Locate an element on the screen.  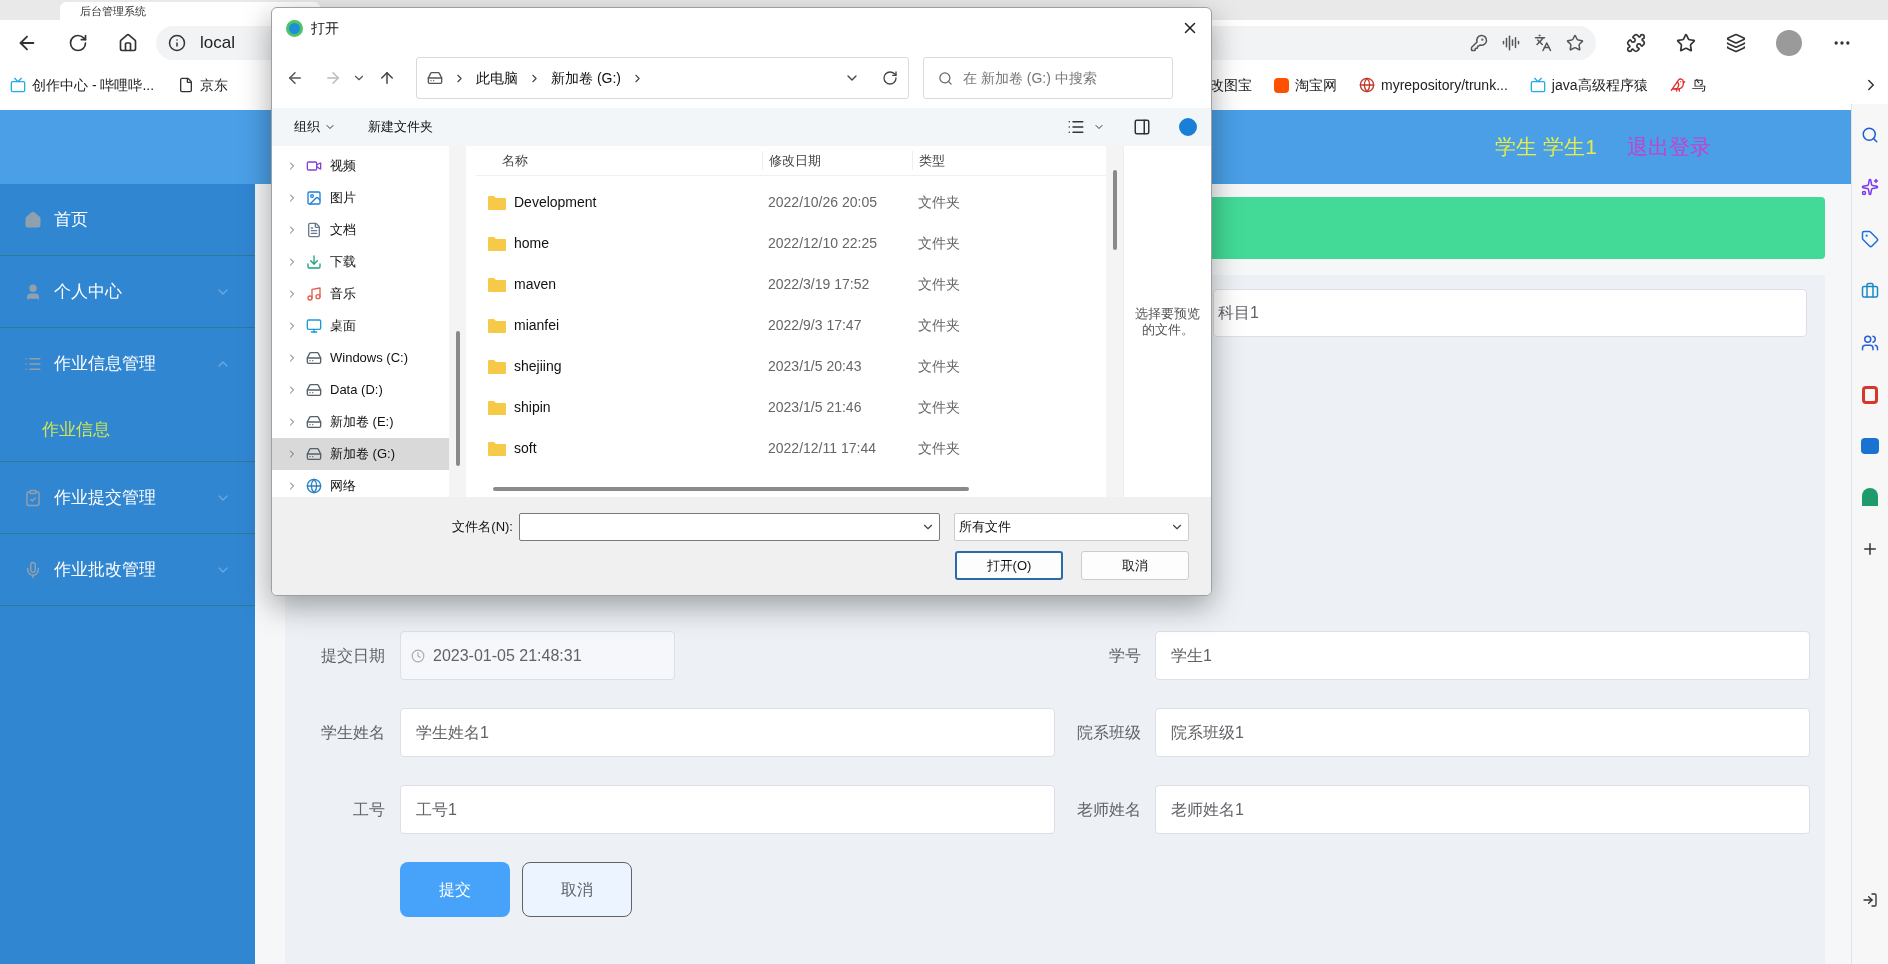
tree-item: 视频 is located at coordinates (360, 166).